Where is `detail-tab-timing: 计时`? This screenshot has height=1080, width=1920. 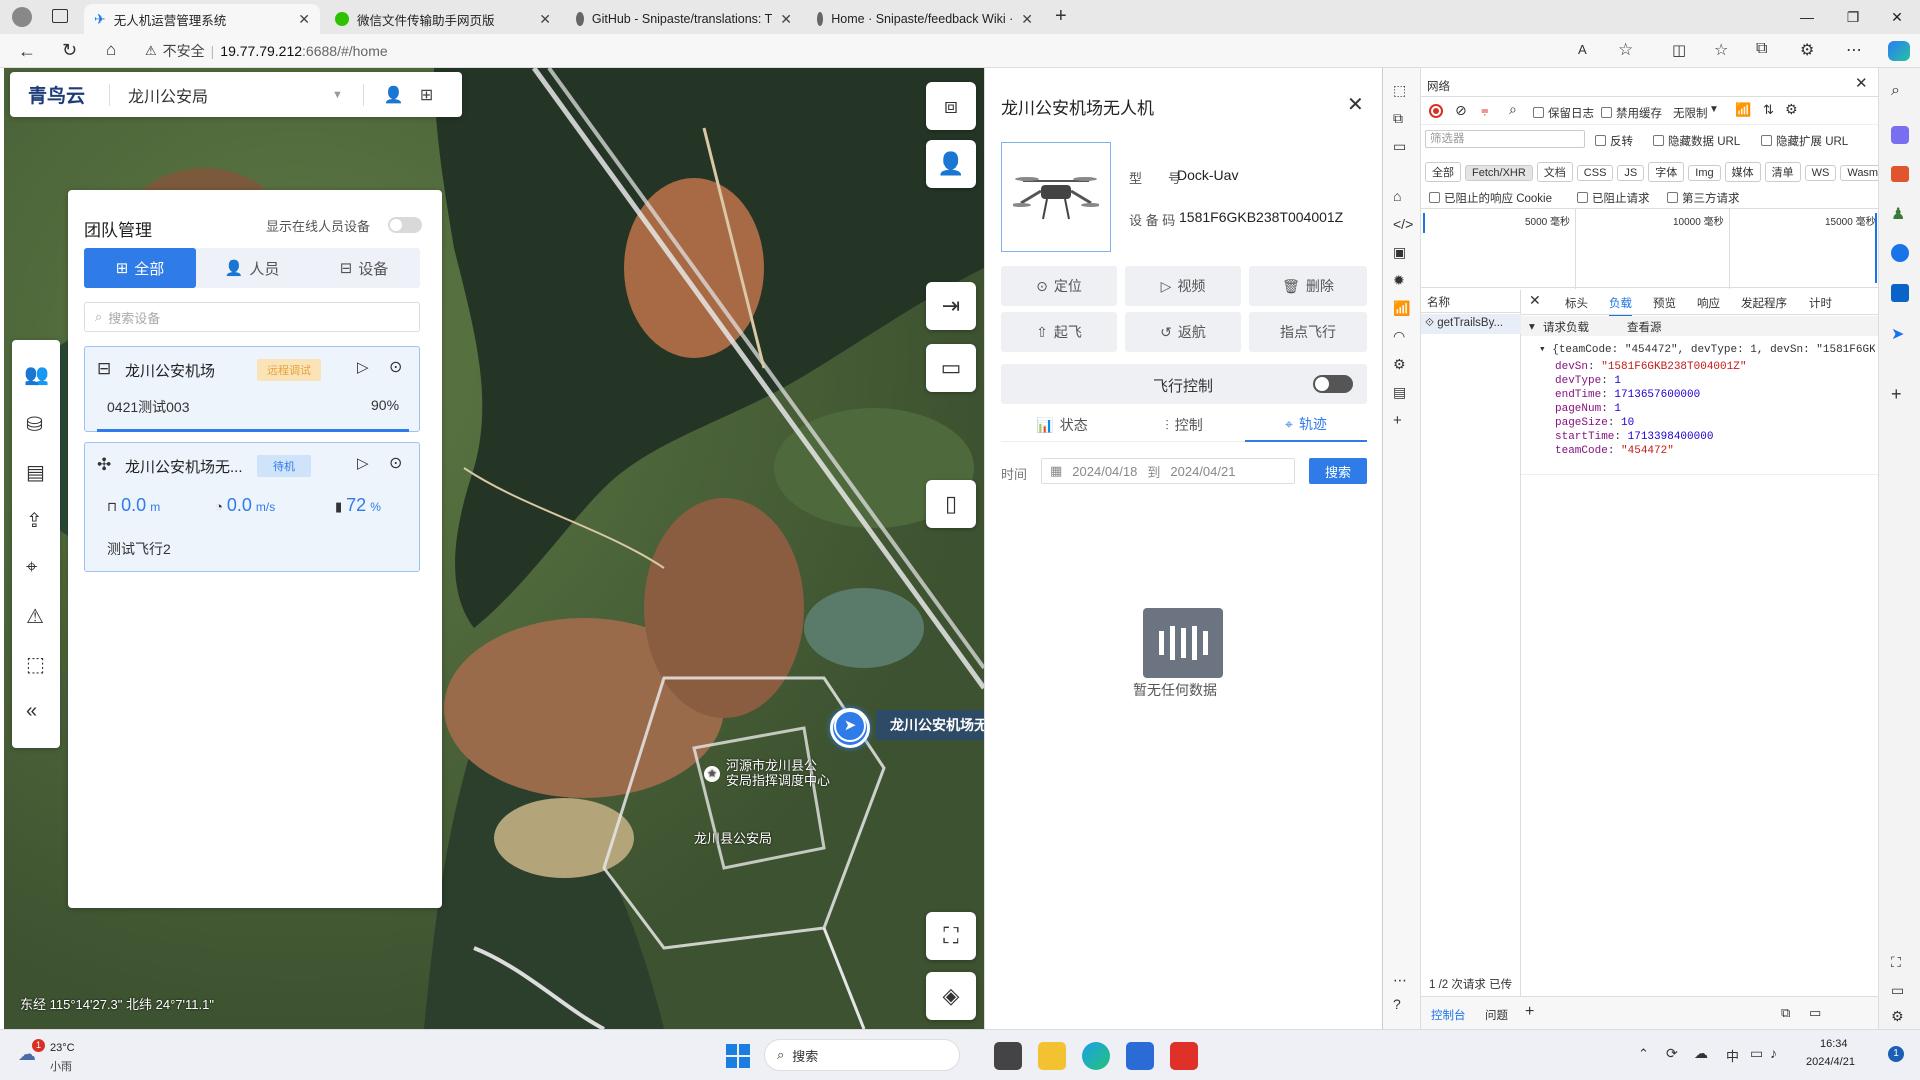 detail-tab-timing: 计时 is located at coordinates (1820, 303).